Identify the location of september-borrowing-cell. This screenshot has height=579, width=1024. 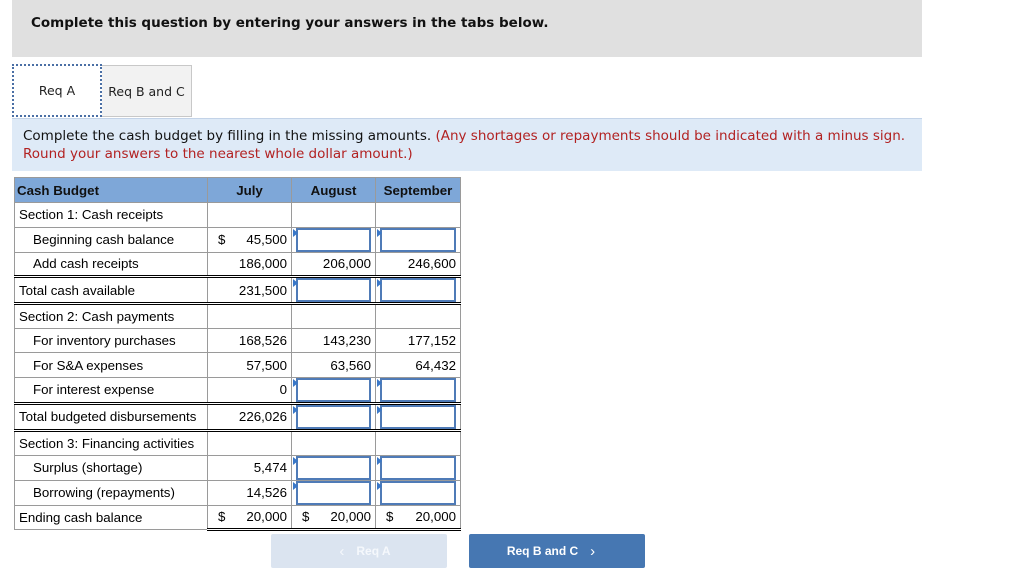
(418, 492).